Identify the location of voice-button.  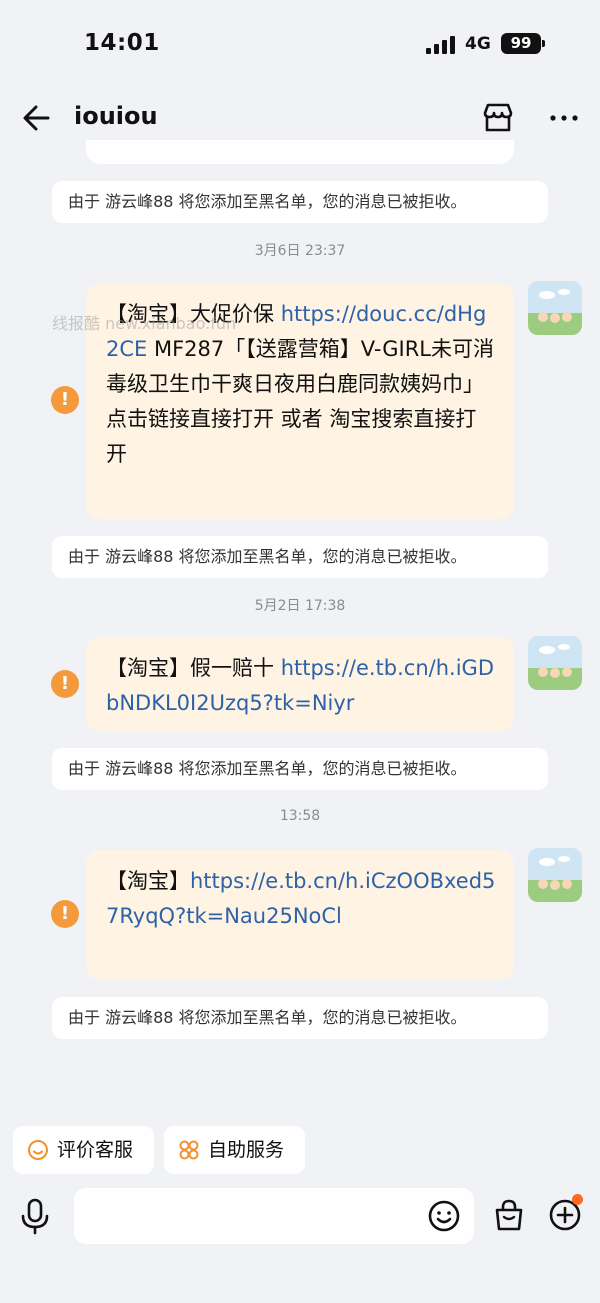
(35, 1216).